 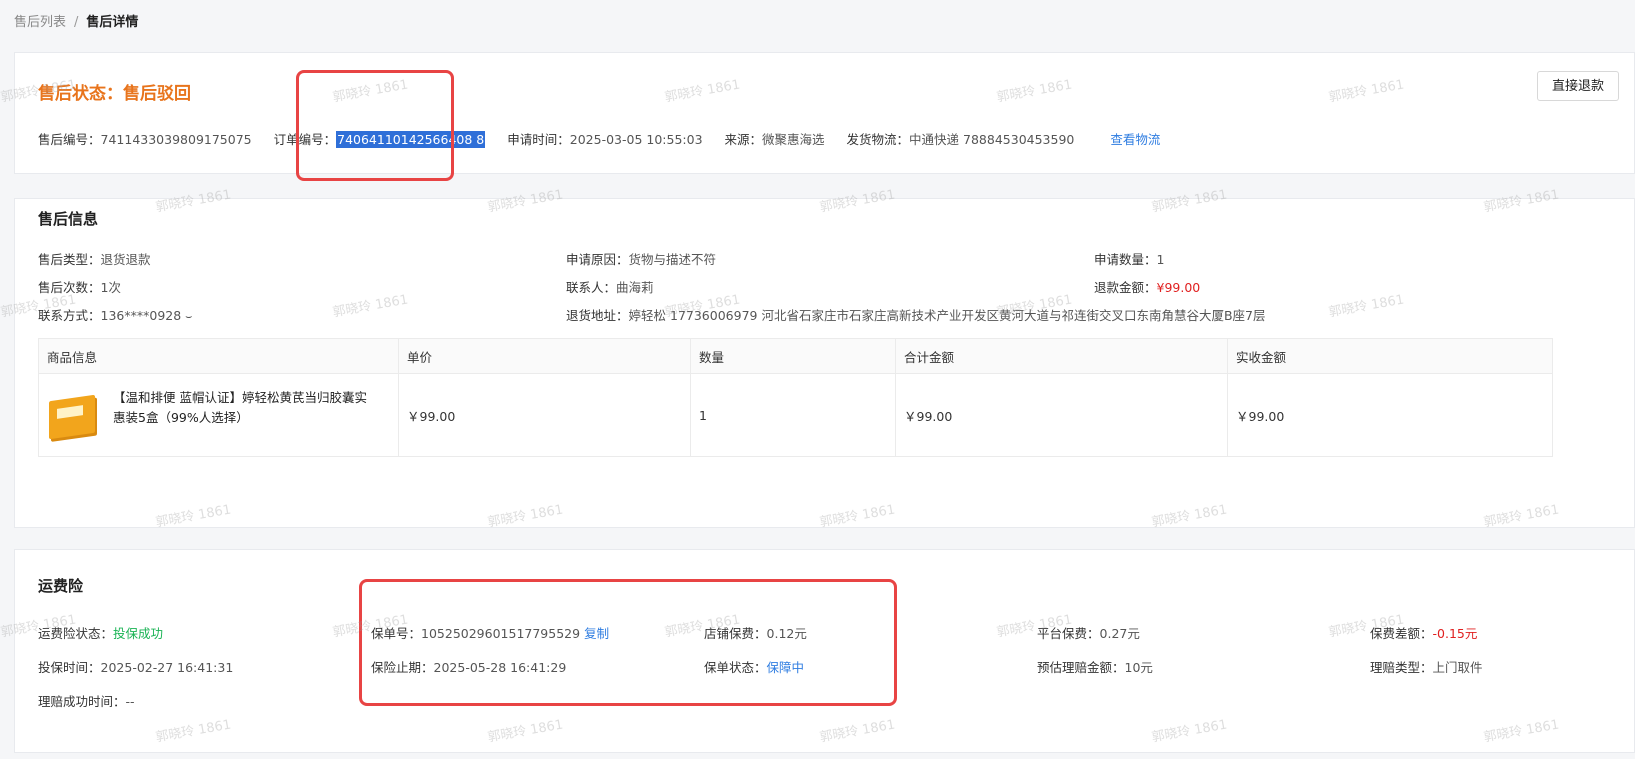 I want to click on product-image, so click(x=73, y=417).